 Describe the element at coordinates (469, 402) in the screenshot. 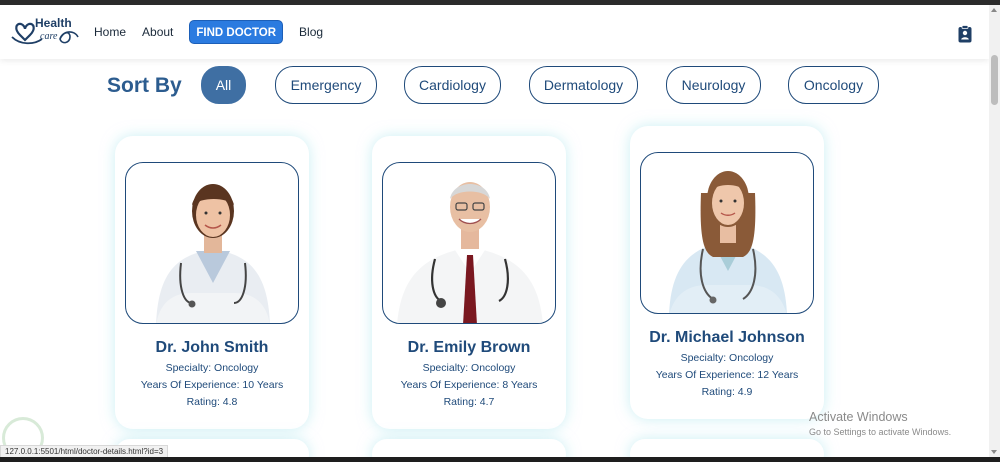

I see `doctor-rating: Rating: 4.7` at that location.